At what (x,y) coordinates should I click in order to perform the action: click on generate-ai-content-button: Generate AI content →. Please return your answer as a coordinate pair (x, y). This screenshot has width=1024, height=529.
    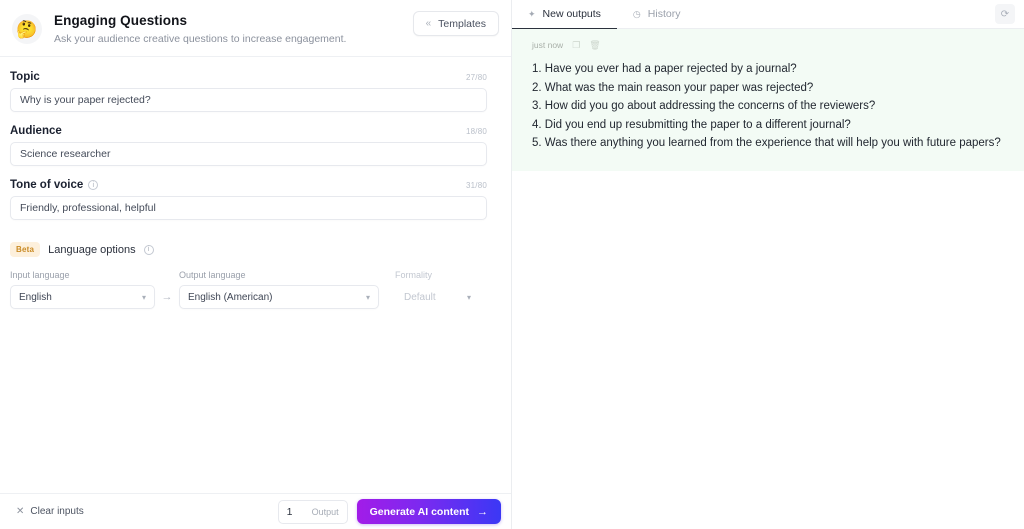
    Looking at the image, I should click on (428, 511).